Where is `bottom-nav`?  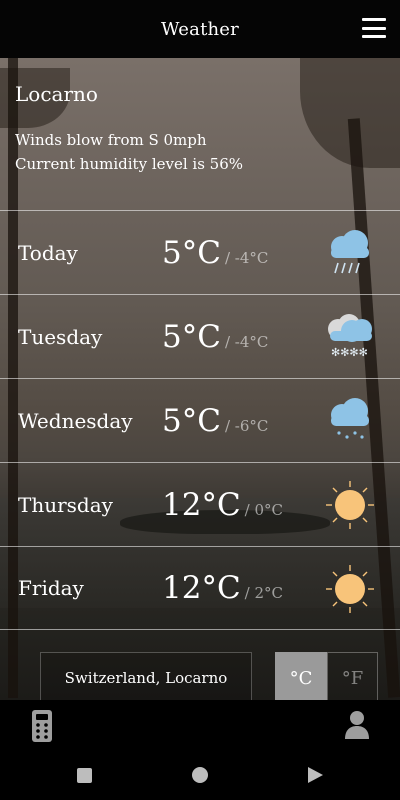 bottom-nav is located at coordinates (200, 727).